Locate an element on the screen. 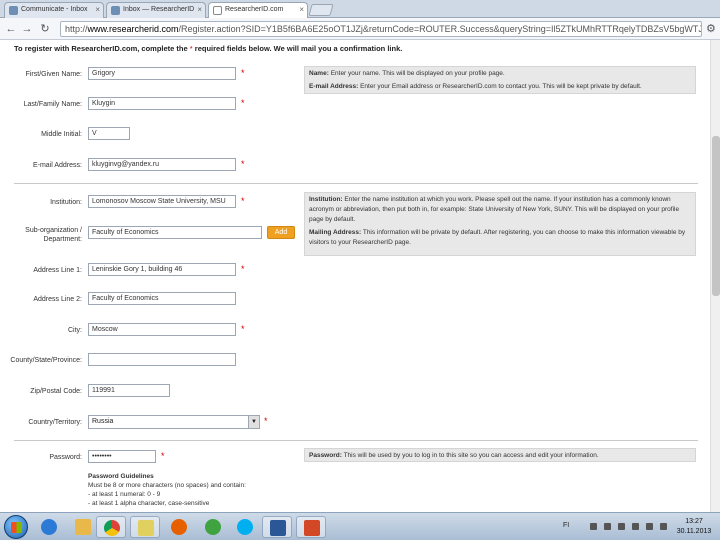 The width and height of the screenshot is (720, 540). tab-researcherid: ResearcherID.com × is located at coordinates (258, 10).